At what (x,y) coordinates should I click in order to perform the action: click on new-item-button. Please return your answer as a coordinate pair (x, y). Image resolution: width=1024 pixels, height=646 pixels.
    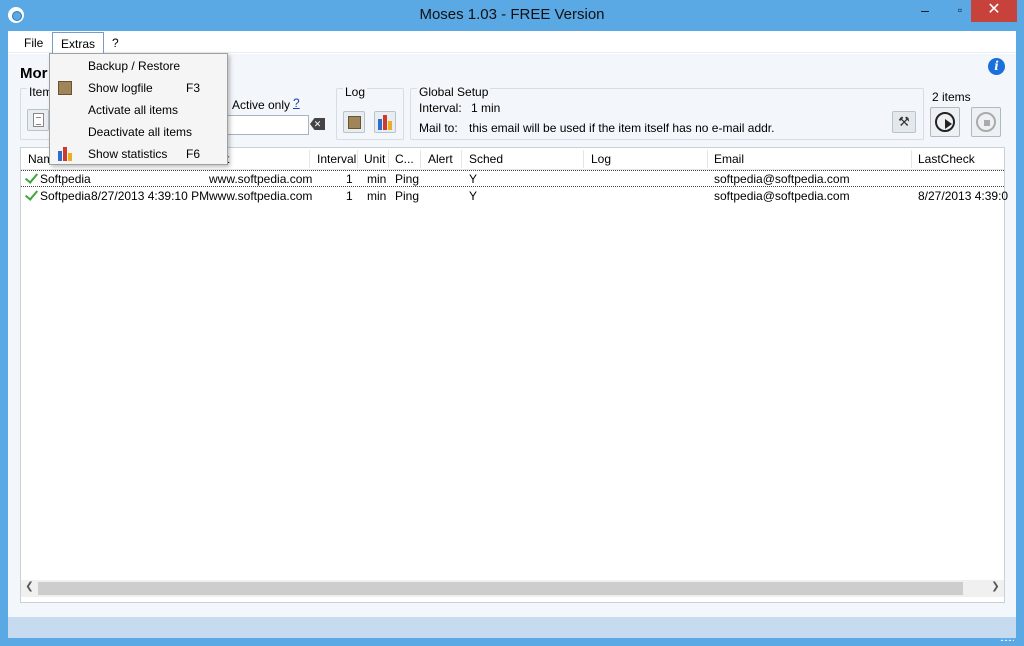
    Looking at the image, I should click on (38, 120).